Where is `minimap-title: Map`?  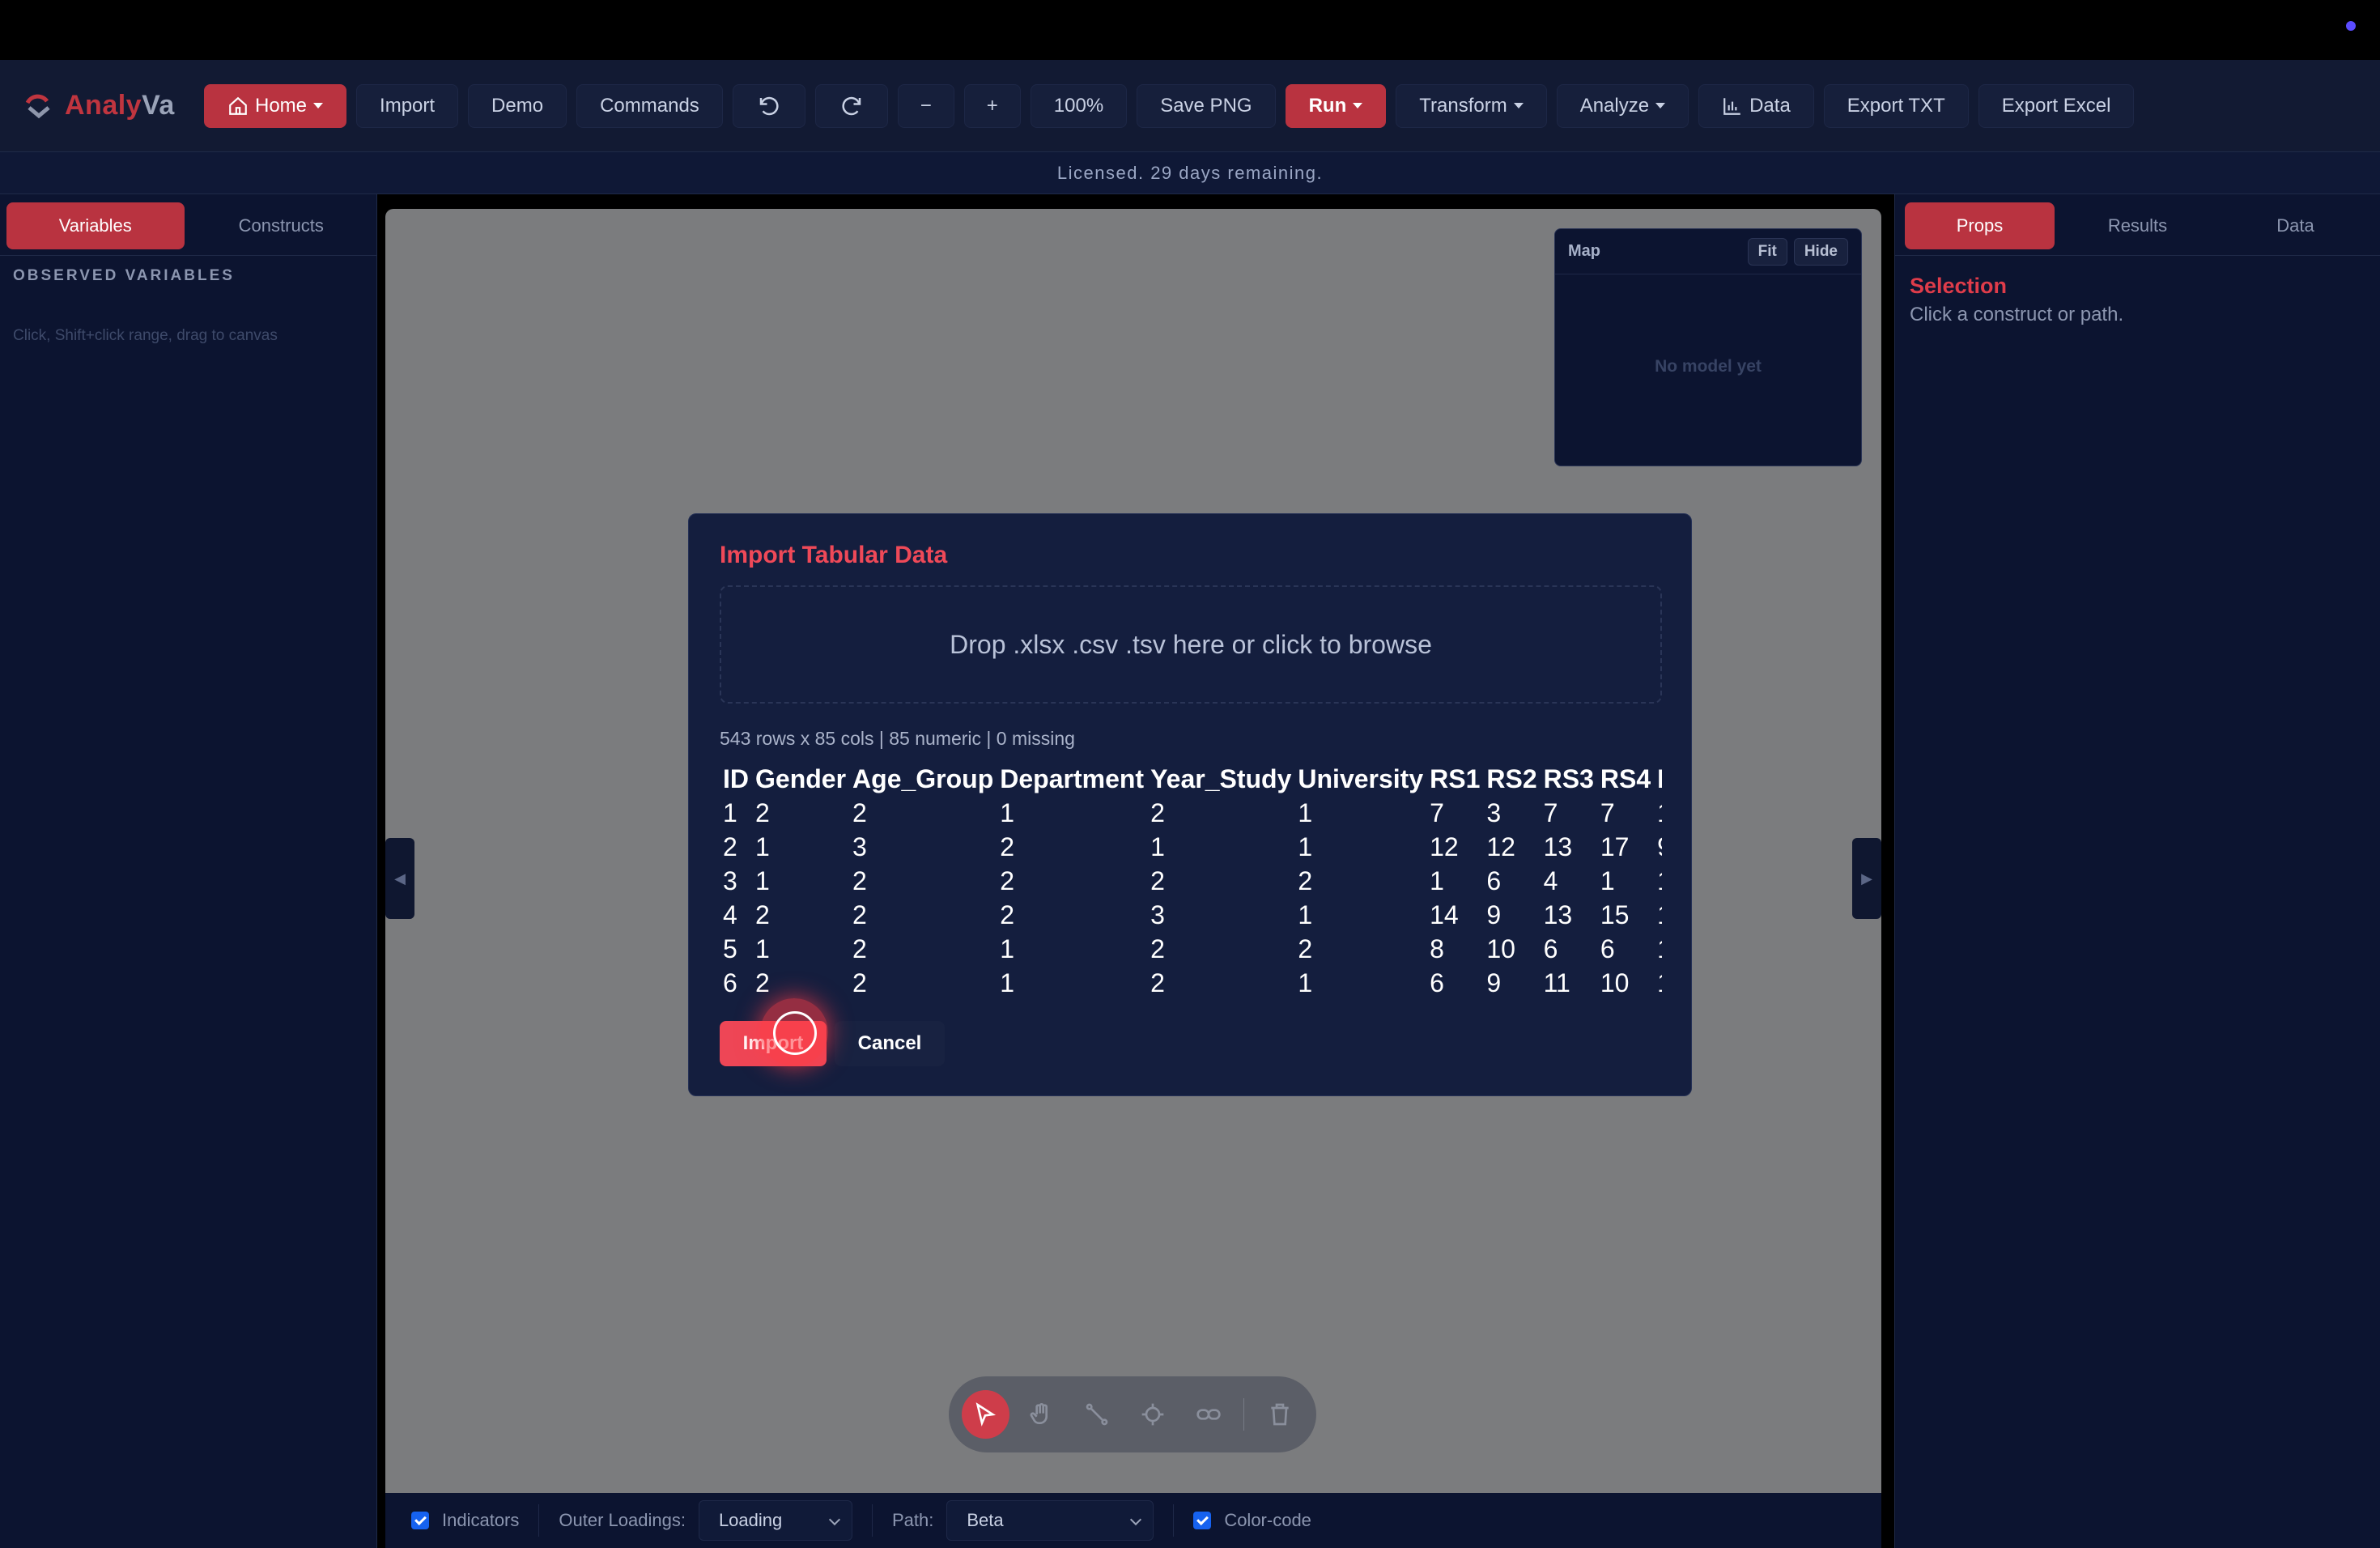 minimap-title: Map is located at coordinates (1584, 251).